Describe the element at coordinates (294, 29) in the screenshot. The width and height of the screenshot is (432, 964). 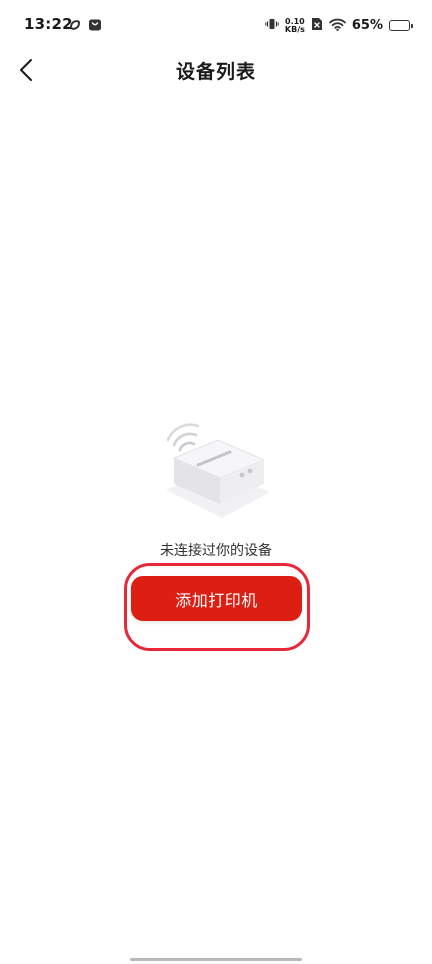
I see `network-speed-unit: KB/s` at that location.